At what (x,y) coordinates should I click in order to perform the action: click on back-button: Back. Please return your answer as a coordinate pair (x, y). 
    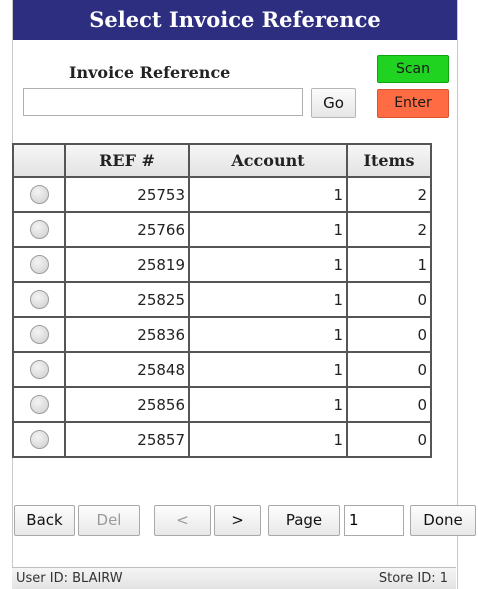
    Looking at the image, I should click on (44, 520).